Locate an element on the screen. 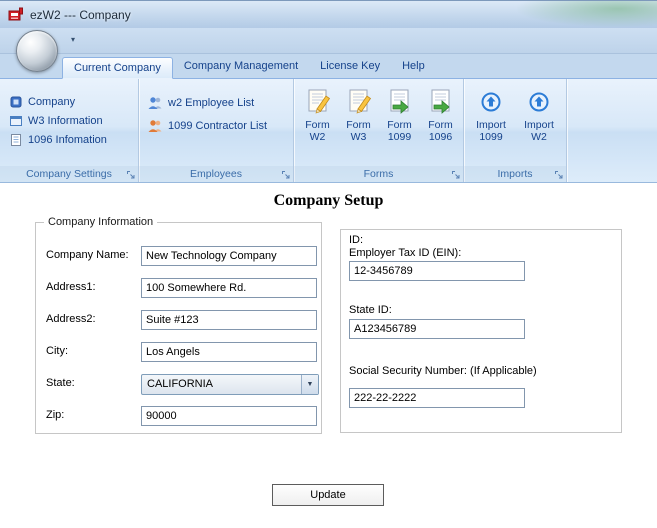  group-label-forms: Forms is located at coordinates (378, 174).